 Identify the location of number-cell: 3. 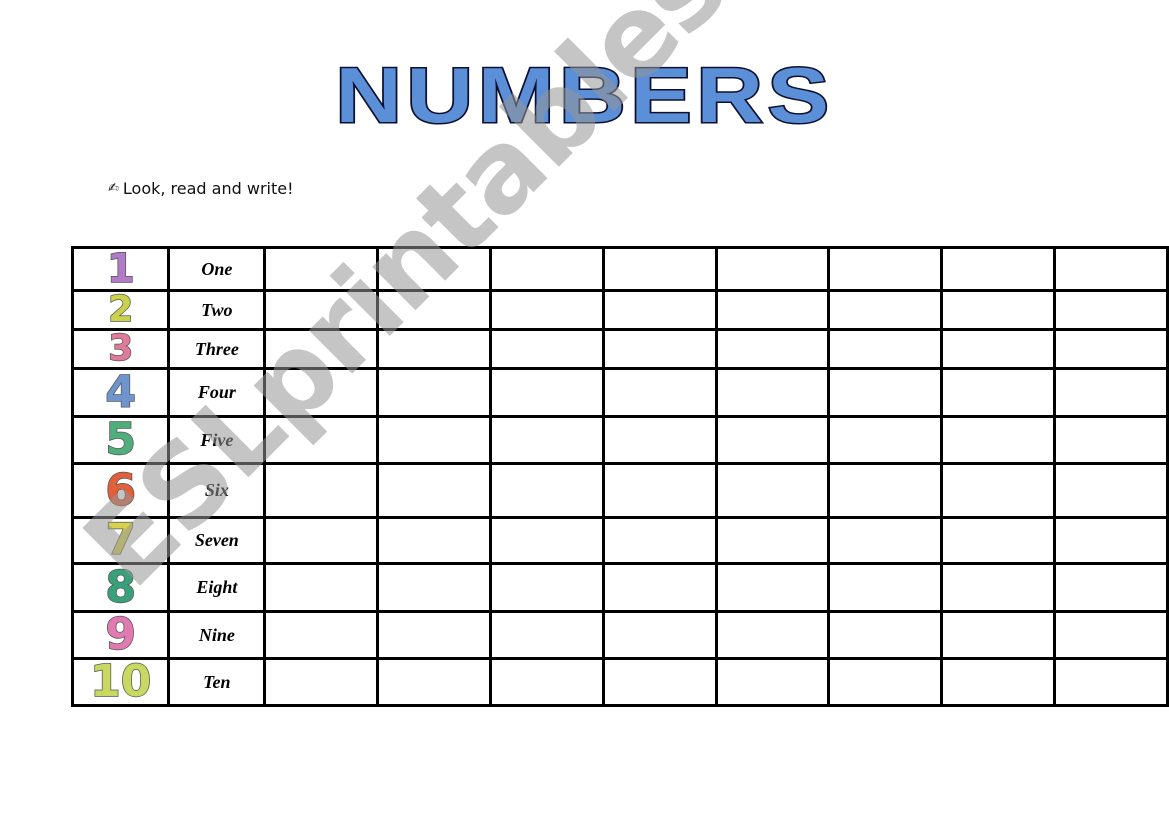
(120, 349).